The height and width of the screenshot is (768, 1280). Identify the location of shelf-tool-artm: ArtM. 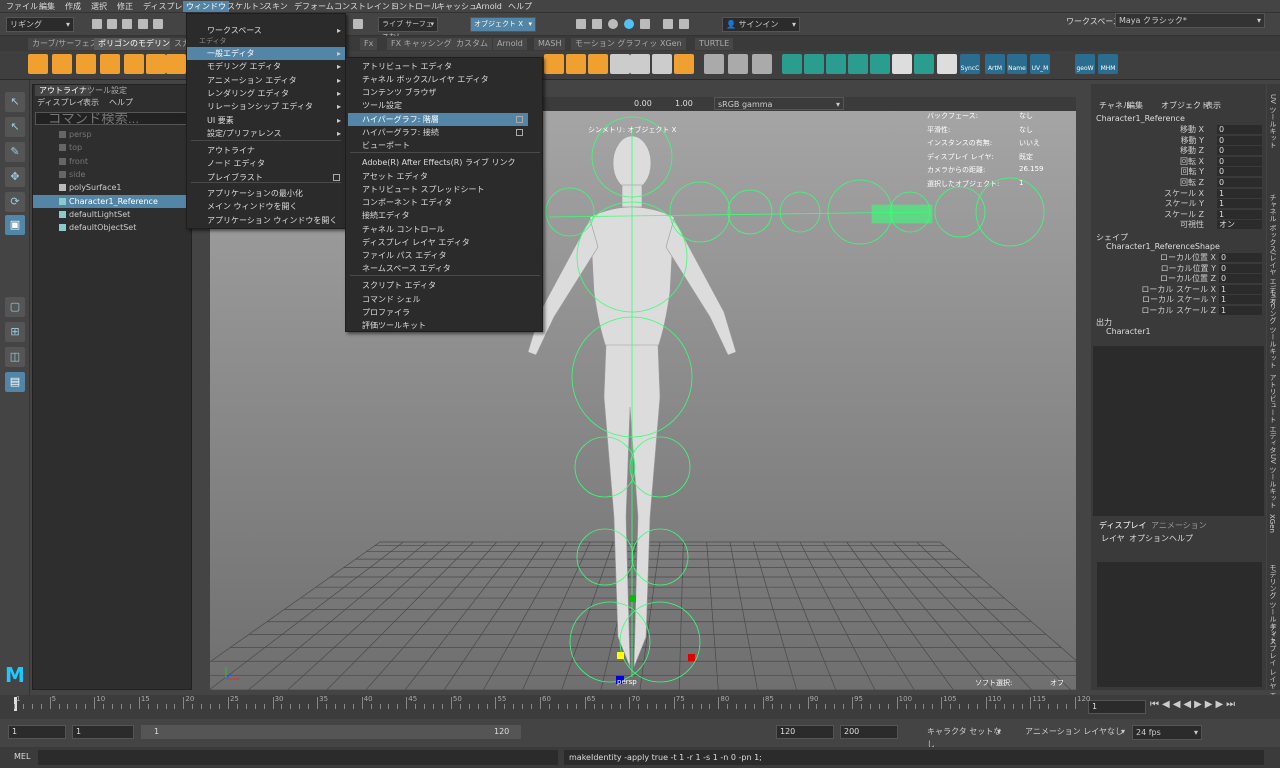
(995, 64).